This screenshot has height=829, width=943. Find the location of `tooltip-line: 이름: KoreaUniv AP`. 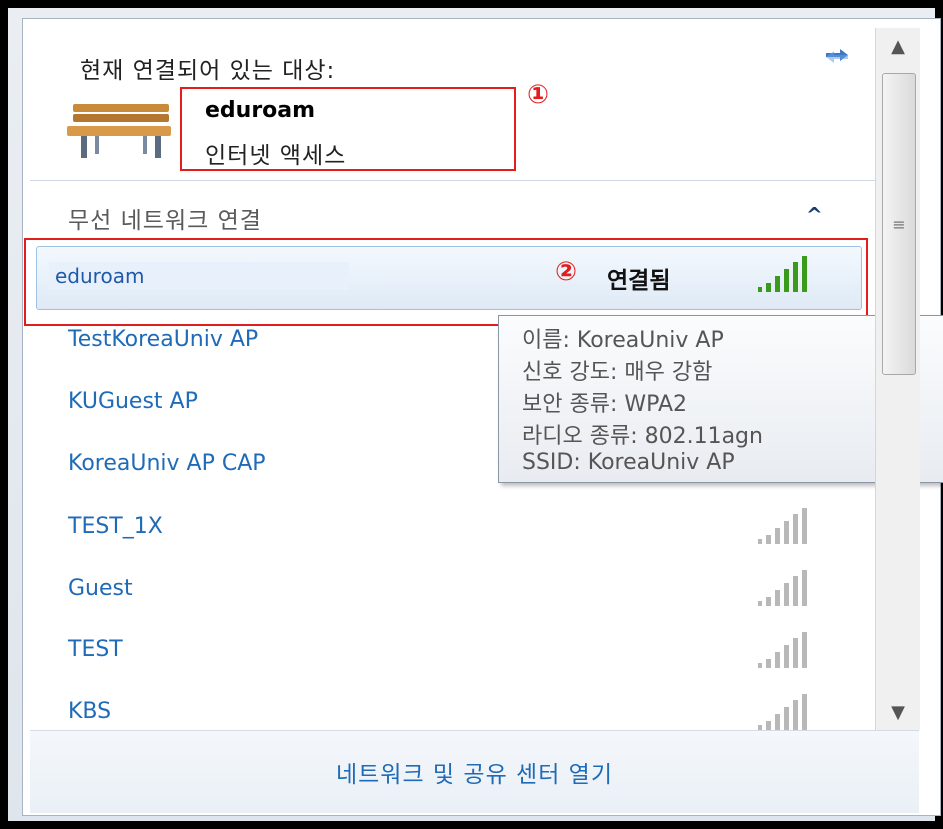

tooltip-line: 이름: KoreaUniv AP is located at coordinates (623, 340).